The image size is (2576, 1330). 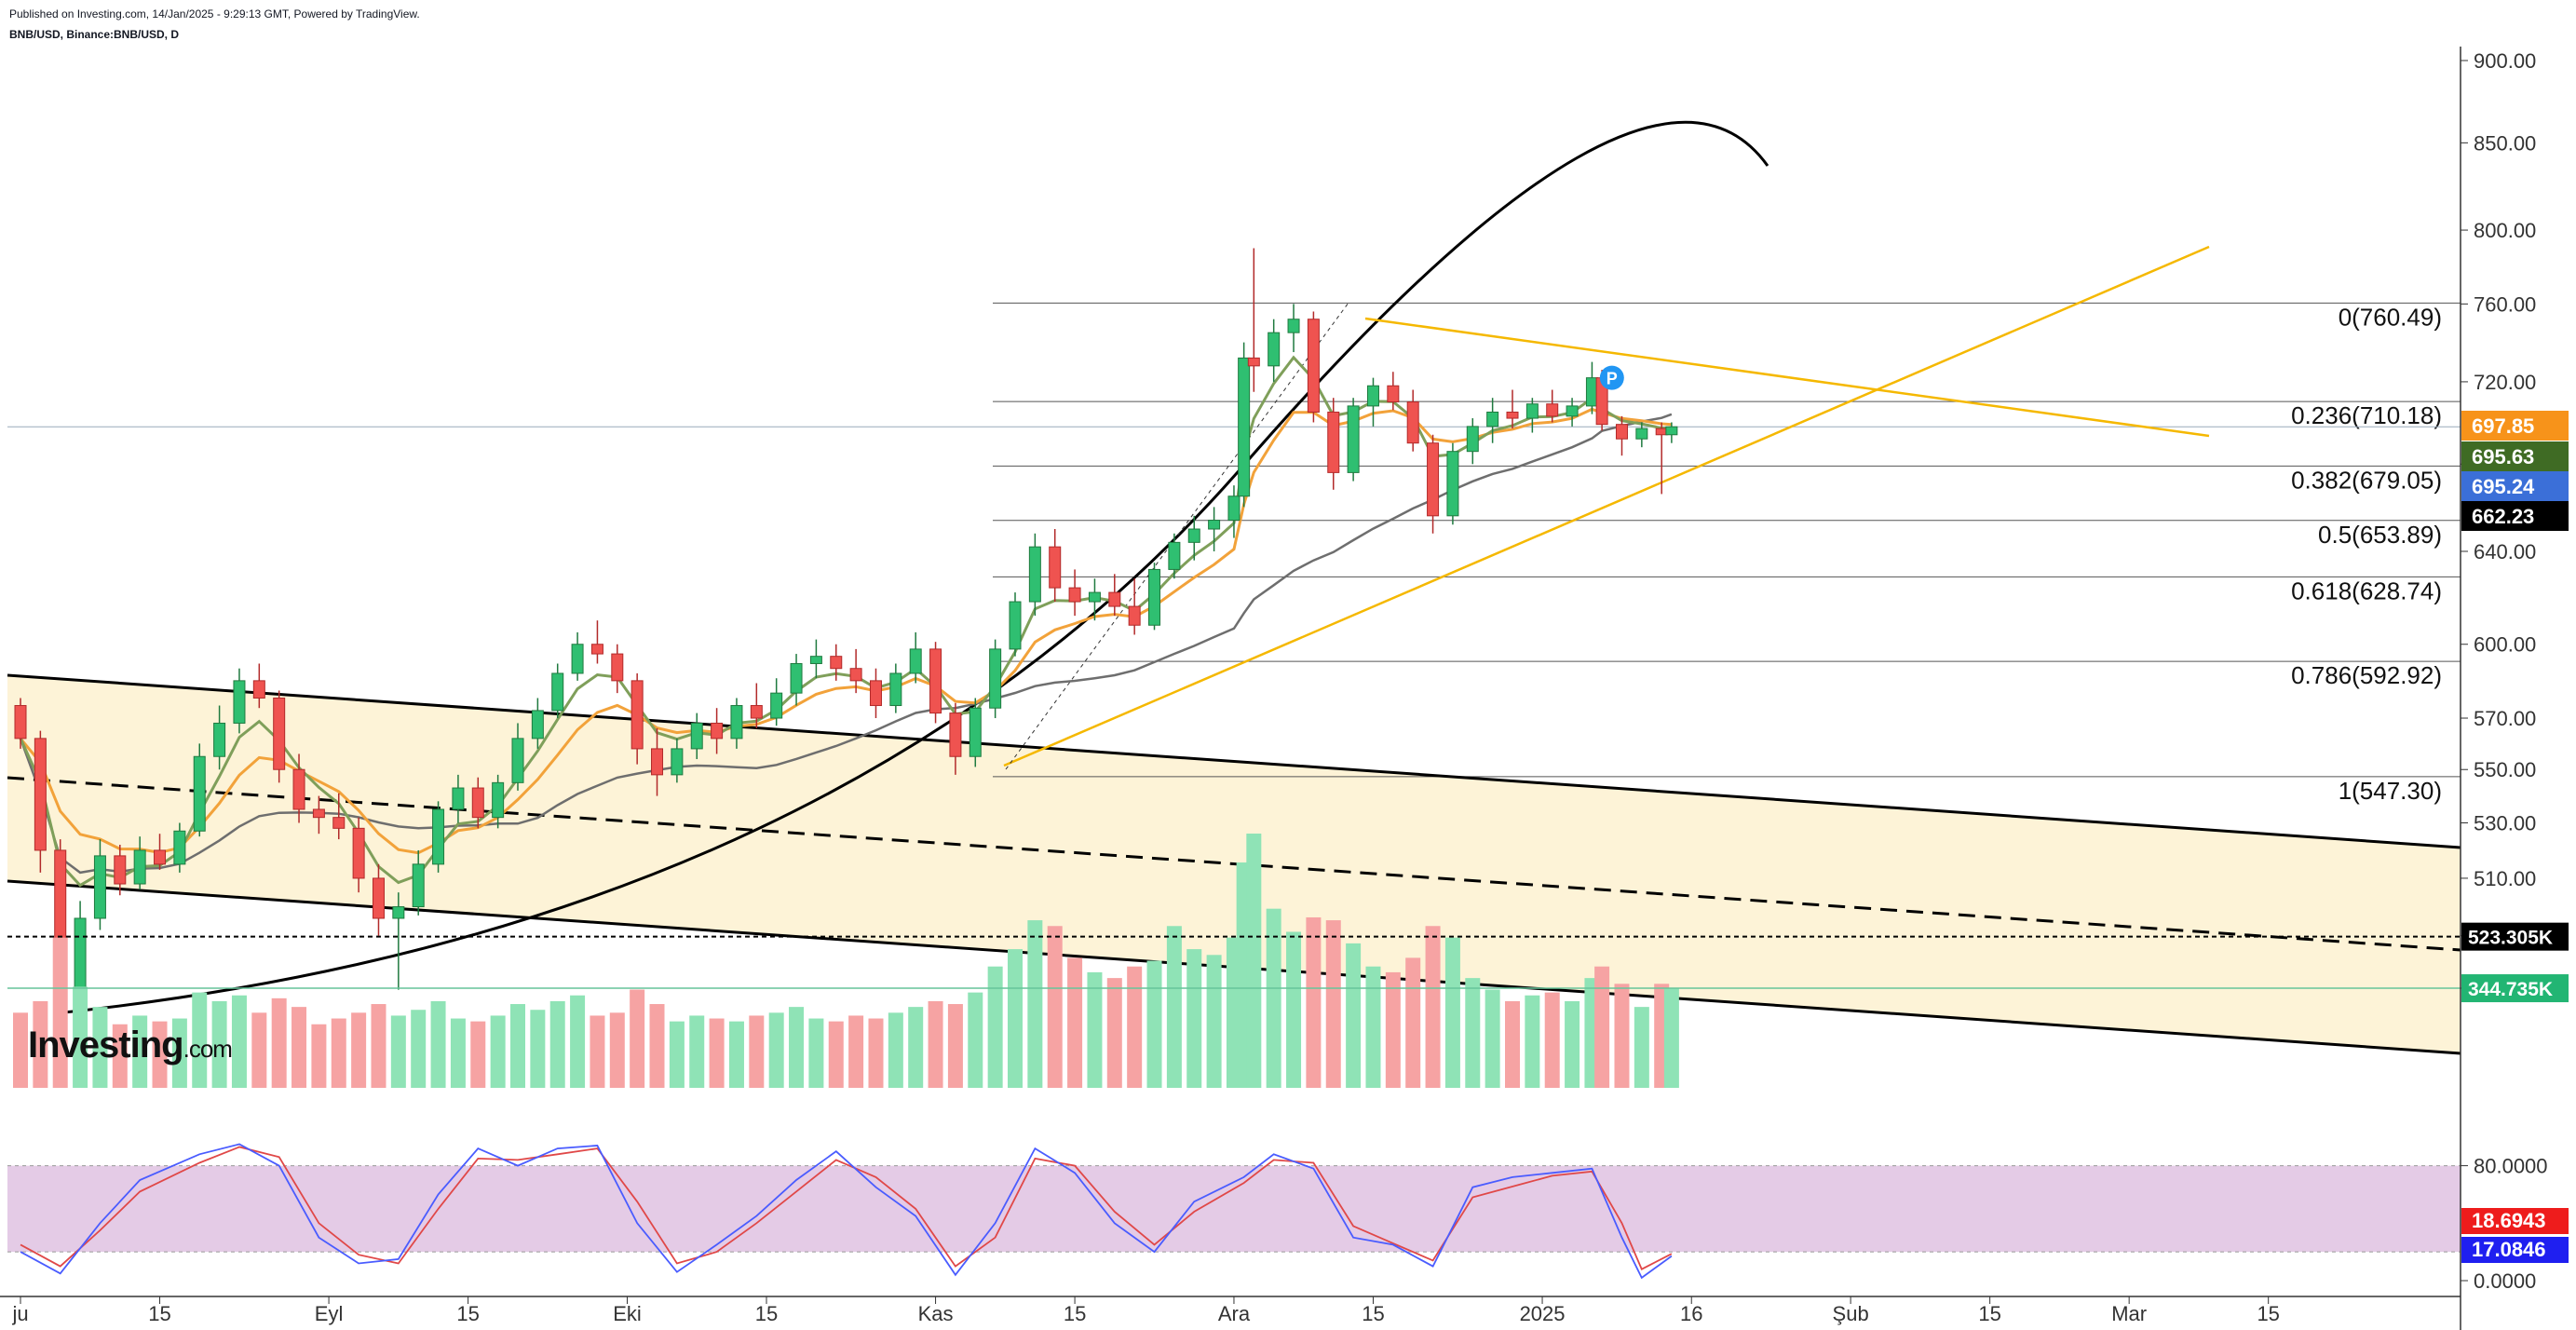 What do you see at coordinates (130, 1045) in the screenshot?
I see `investing-logo: Investing.com` at bounding box center [130, 1045].